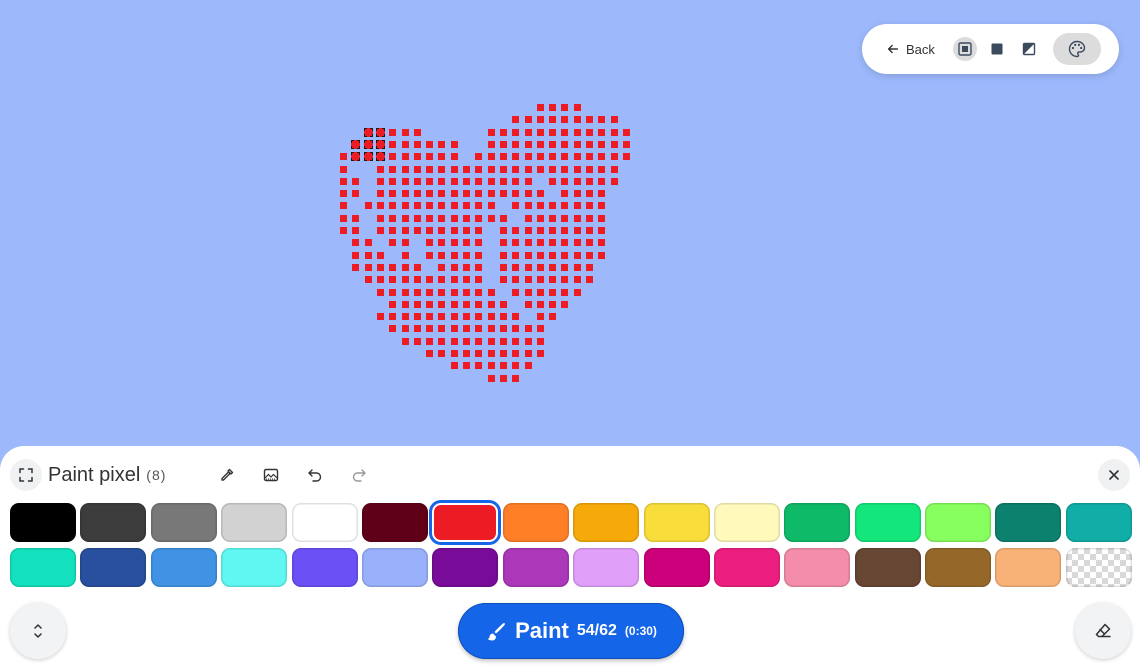  What do you see at coordinates (1076, 49) in the screenshot?
I see `palette-toggle` at bounding box center [1076, 49].